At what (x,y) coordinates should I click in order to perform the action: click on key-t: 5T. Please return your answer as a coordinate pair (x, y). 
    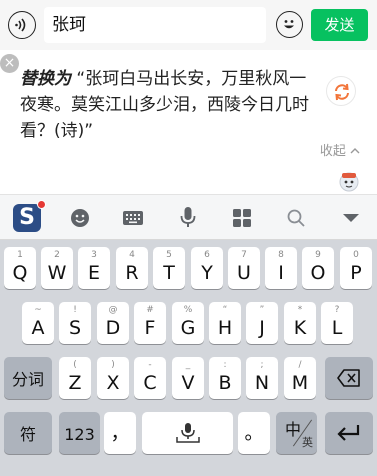
    Looking at the image, I should click on (169, 268).